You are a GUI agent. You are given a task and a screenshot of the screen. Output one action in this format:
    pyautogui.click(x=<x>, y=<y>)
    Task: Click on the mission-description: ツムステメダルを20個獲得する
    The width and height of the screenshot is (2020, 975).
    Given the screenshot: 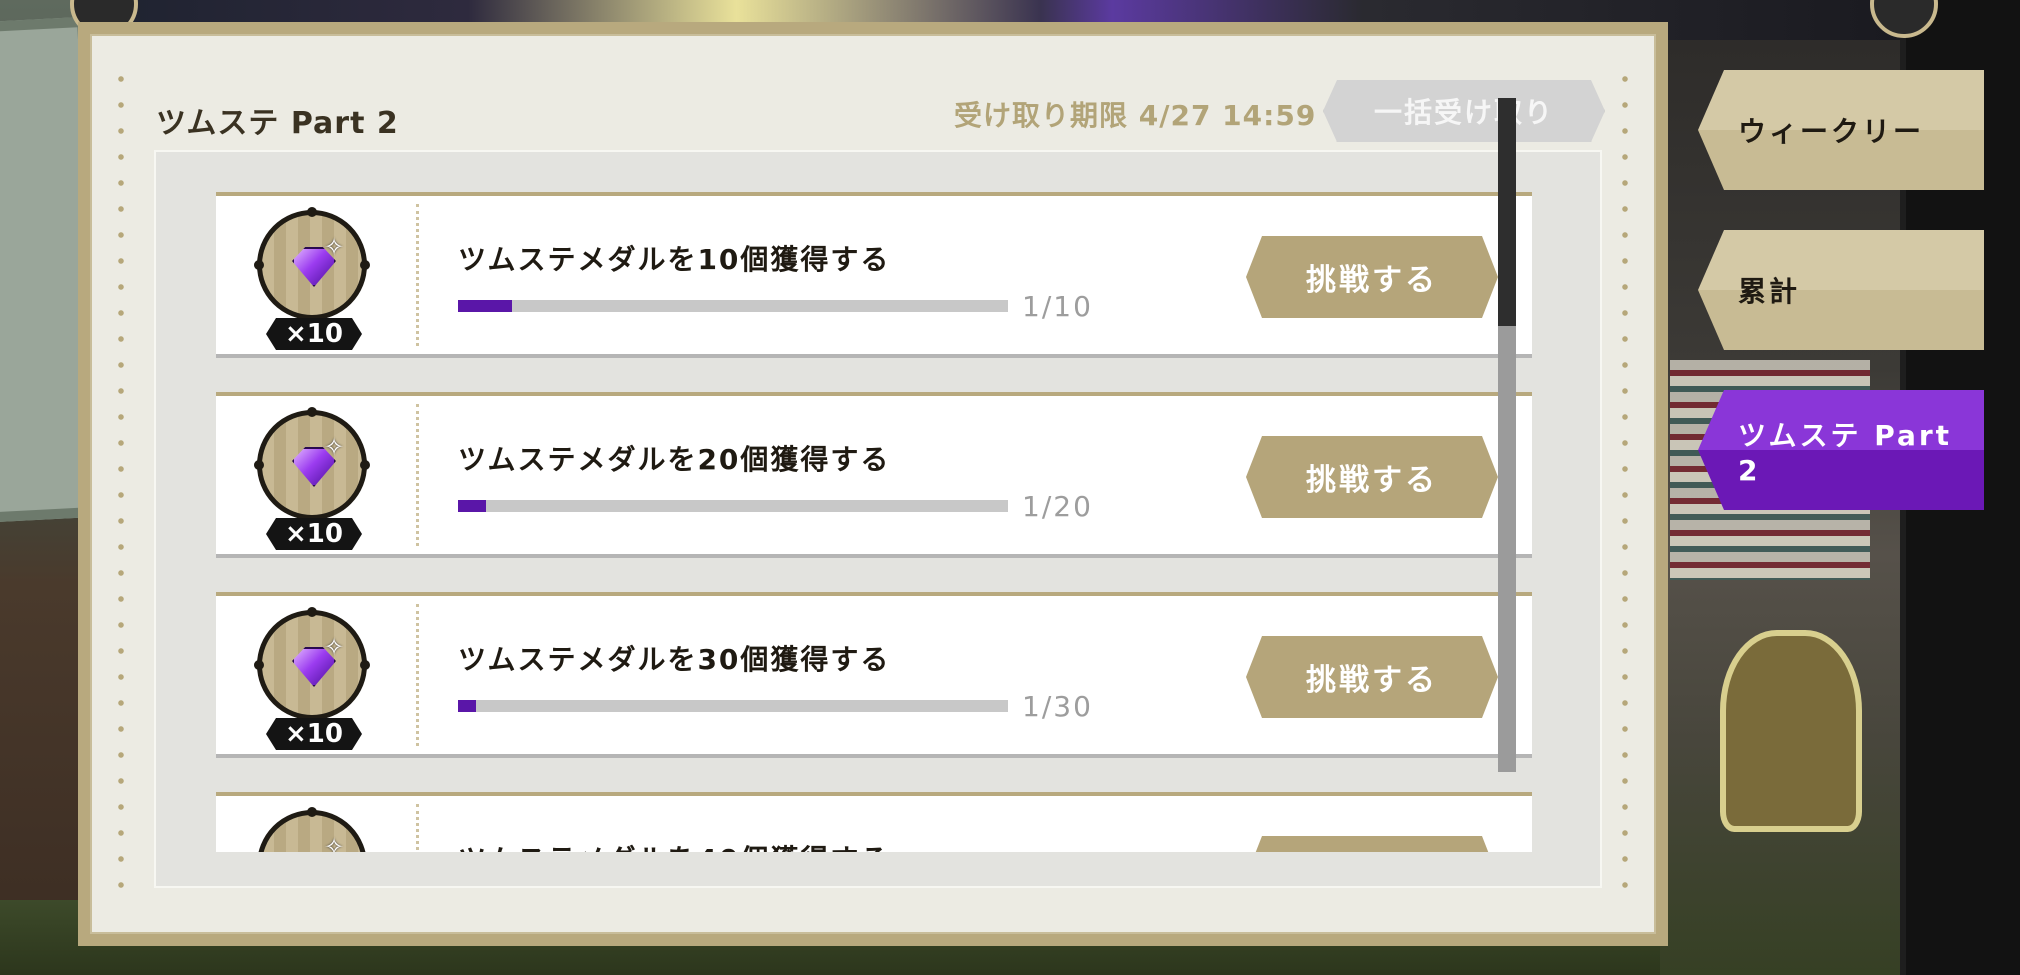 What is the action you would take?
    pyautogui.click(x=674, y=459)
    